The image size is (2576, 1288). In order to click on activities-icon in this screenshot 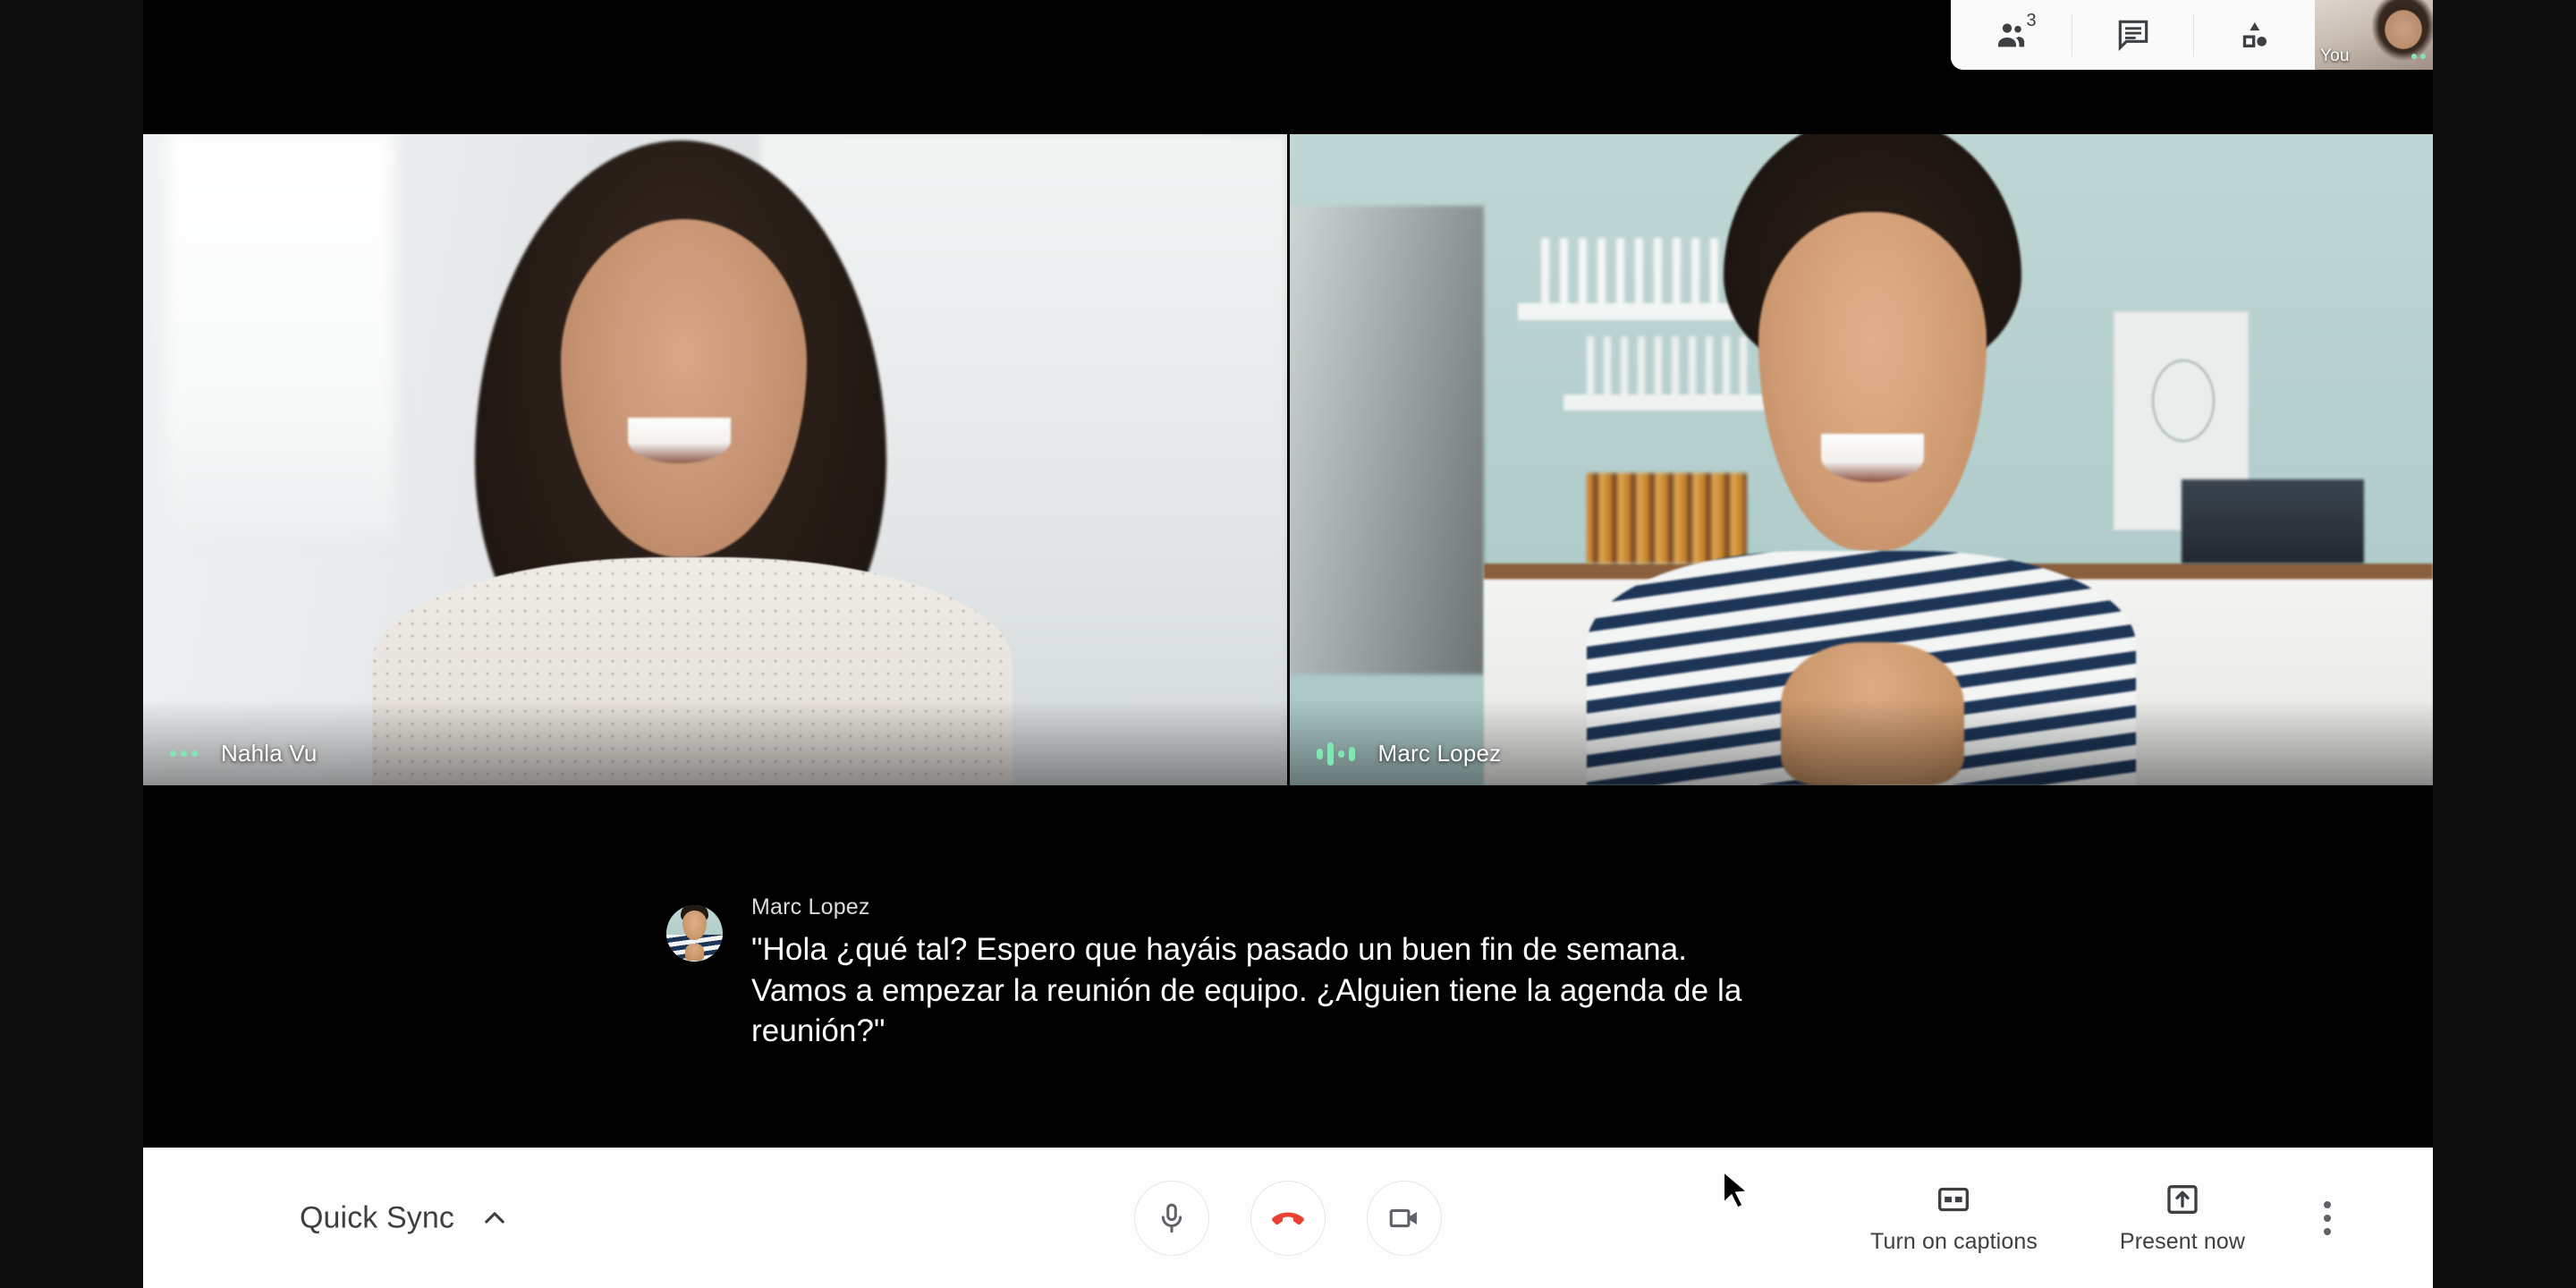, I will do `click(2254, 35)`.